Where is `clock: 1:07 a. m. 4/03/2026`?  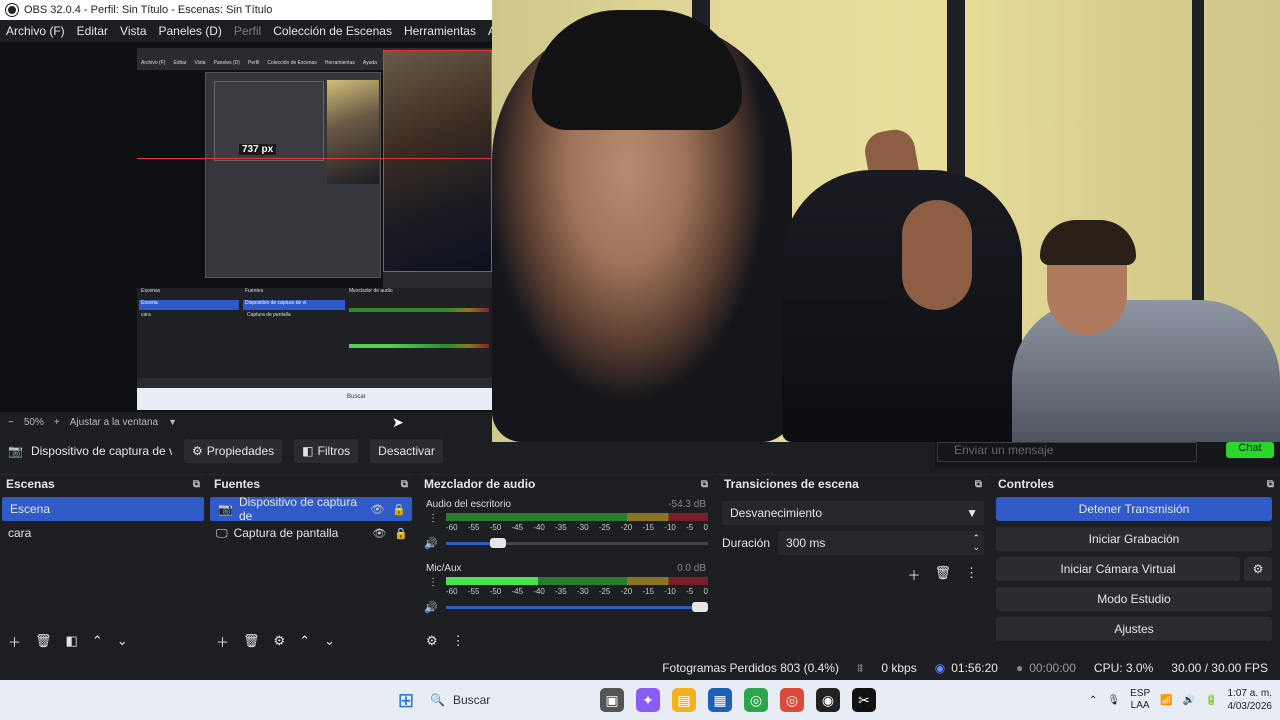 clock: 1:07 a. m. 4/03/2026 is located at coordinates (1250, 700).